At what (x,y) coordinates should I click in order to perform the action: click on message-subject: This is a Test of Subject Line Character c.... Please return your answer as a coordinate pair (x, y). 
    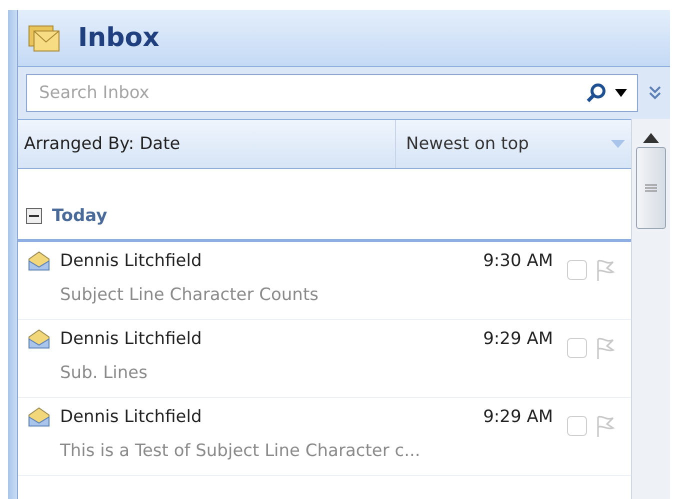
    Looking at the image, I should click on (241, 451).